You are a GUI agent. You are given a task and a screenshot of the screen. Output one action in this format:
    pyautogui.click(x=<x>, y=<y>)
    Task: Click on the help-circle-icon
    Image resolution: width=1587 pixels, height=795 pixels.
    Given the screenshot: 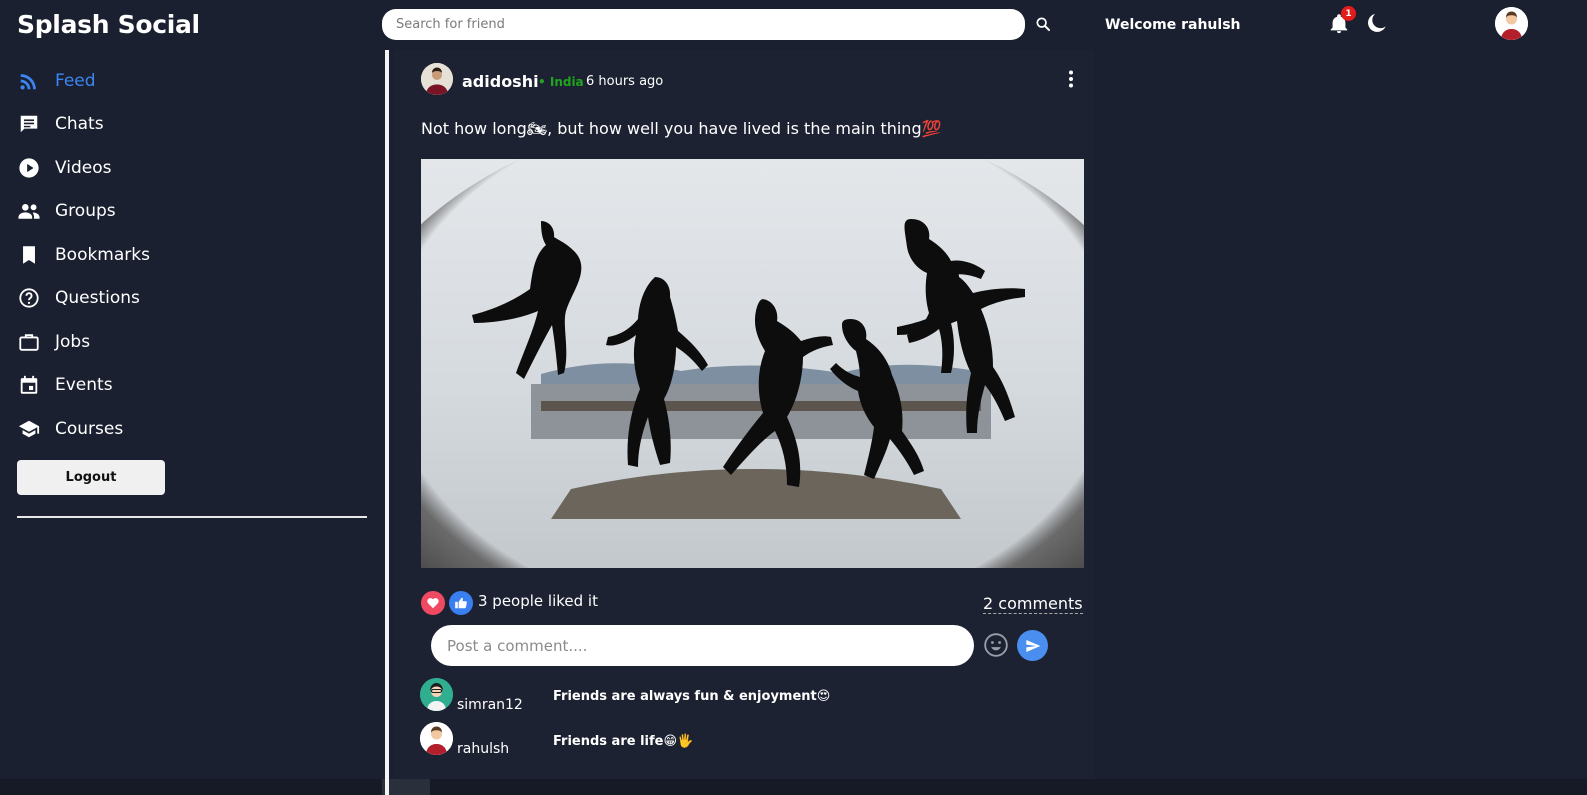 What is the action you would take?
    pyautogui.click(x=29, y=298)
    